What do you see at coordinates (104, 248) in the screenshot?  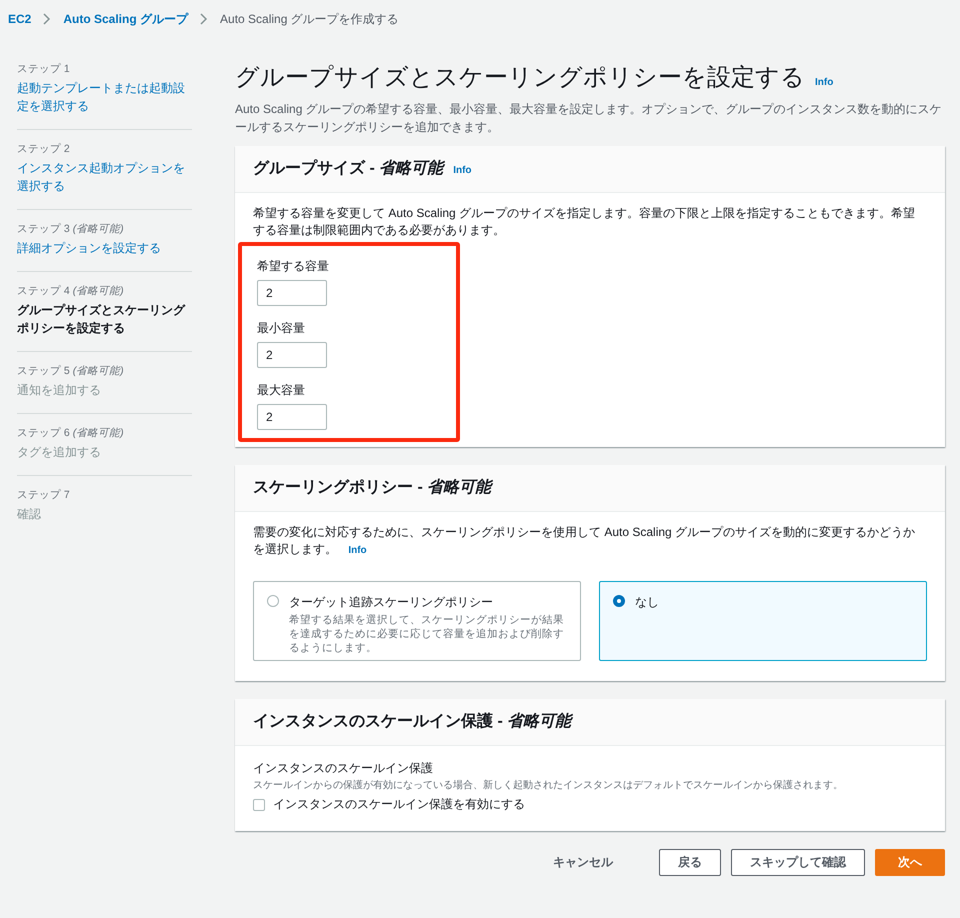 I see `step-link: 詳細オプションを設定する` at bounding box center [104, 248].